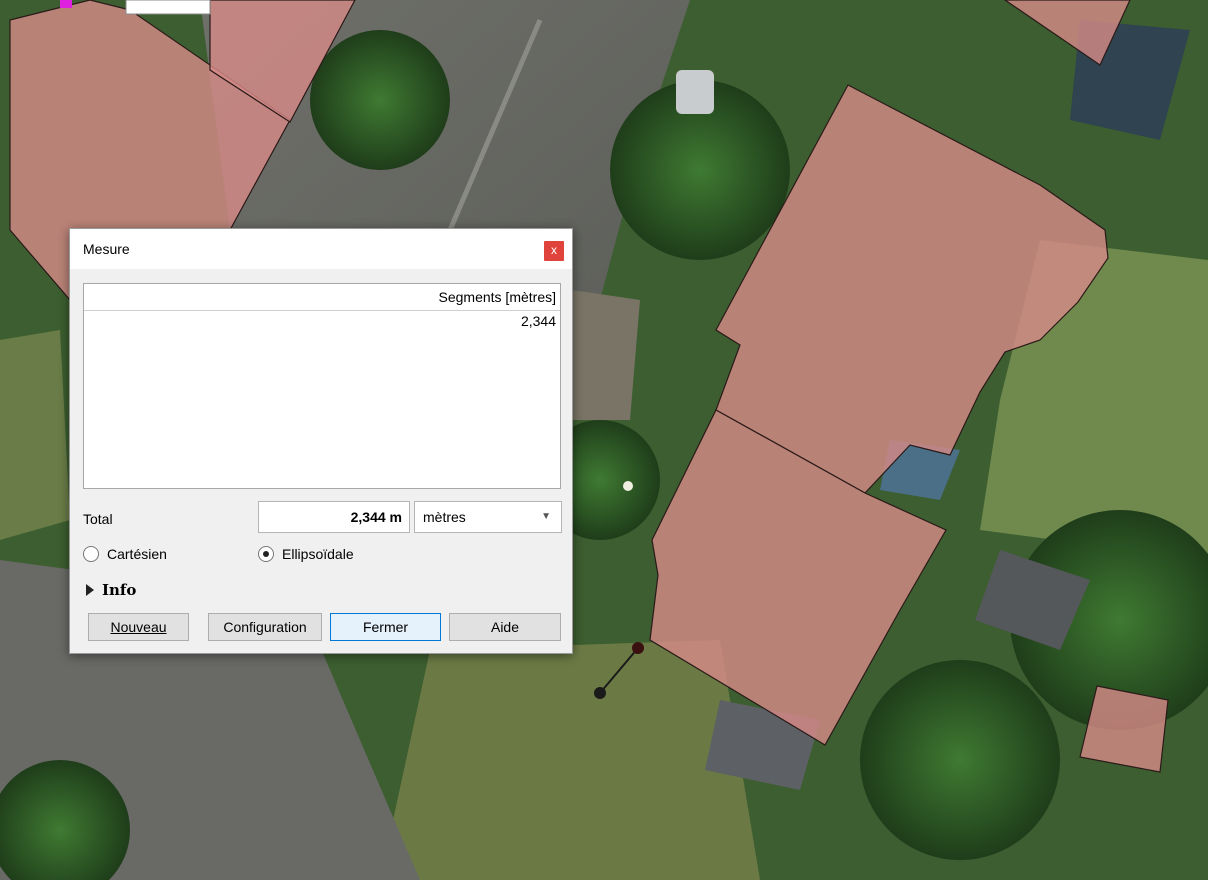 This screenshot has width=1208, height=880. What do you see at coordinates (66, 4) in the screenshot?
I see `magenta-marker` at bounding box center [66, 4].